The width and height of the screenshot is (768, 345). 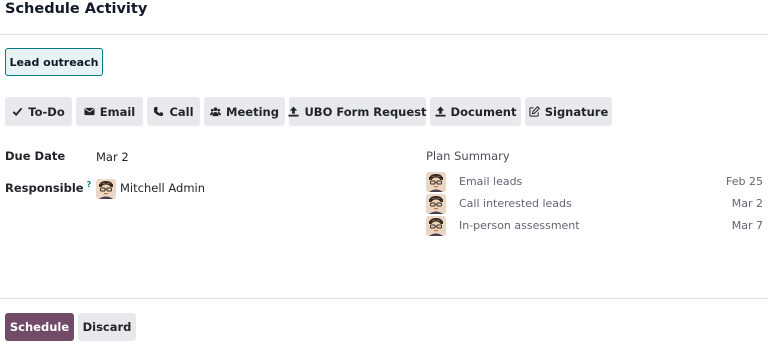 I want to click on plan-summary-item-label: Call interested leads, so click(x=515, y=203).